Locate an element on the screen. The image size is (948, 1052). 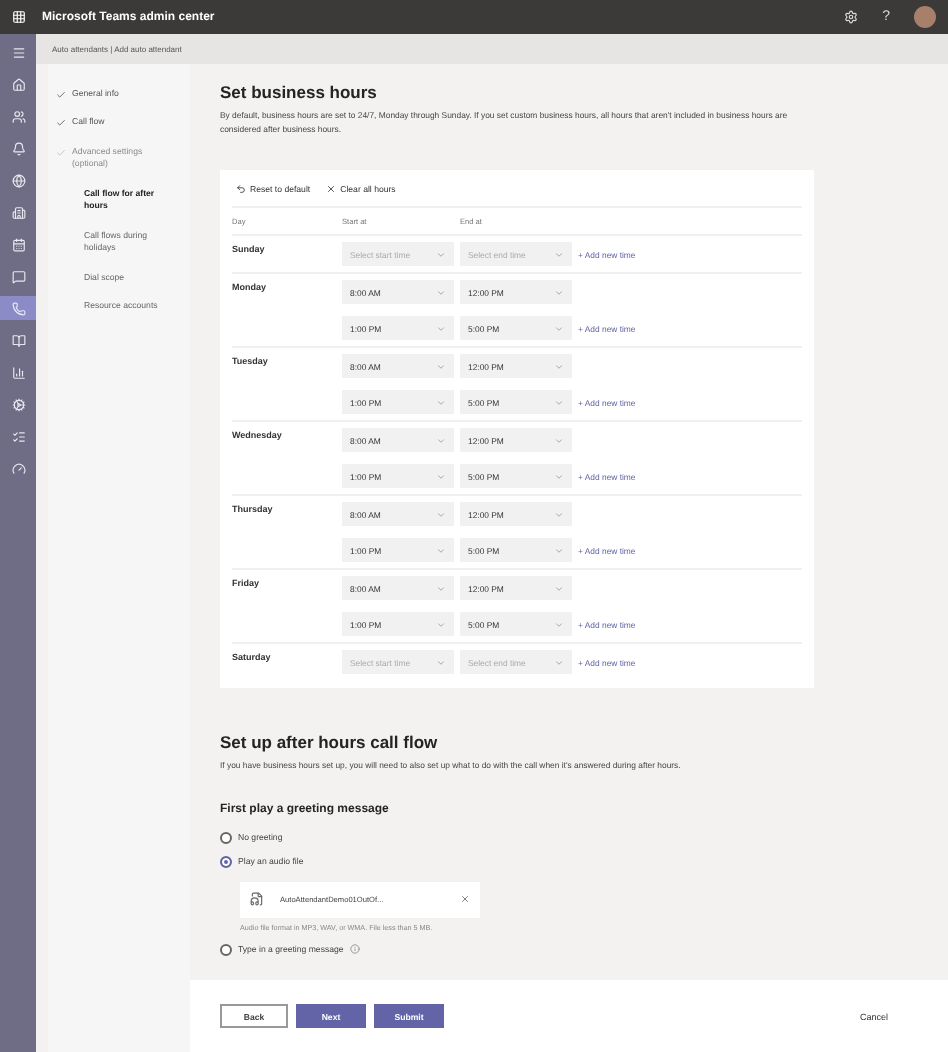
audio-file-icon is located at coordinates (257, 899).